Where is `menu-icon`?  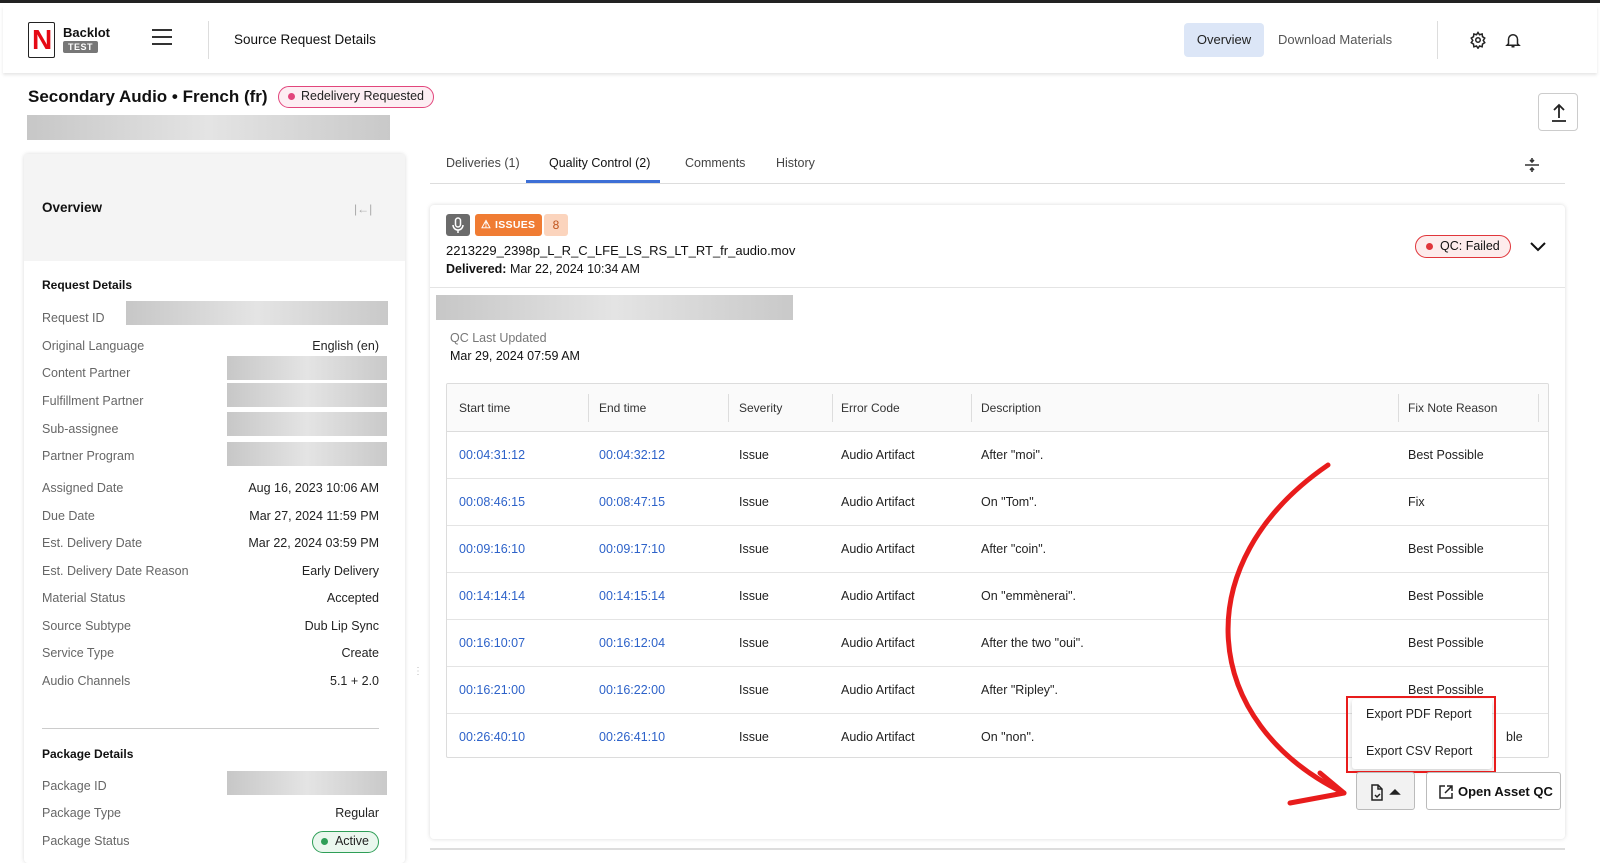 menu-icon is located at coordinates (162, 37).